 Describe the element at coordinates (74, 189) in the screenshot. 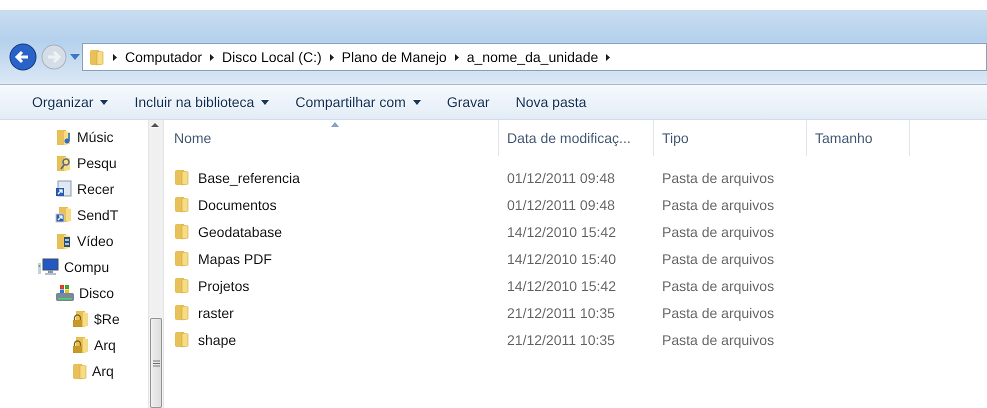

I see `sidebar-item: Recer` at that location.